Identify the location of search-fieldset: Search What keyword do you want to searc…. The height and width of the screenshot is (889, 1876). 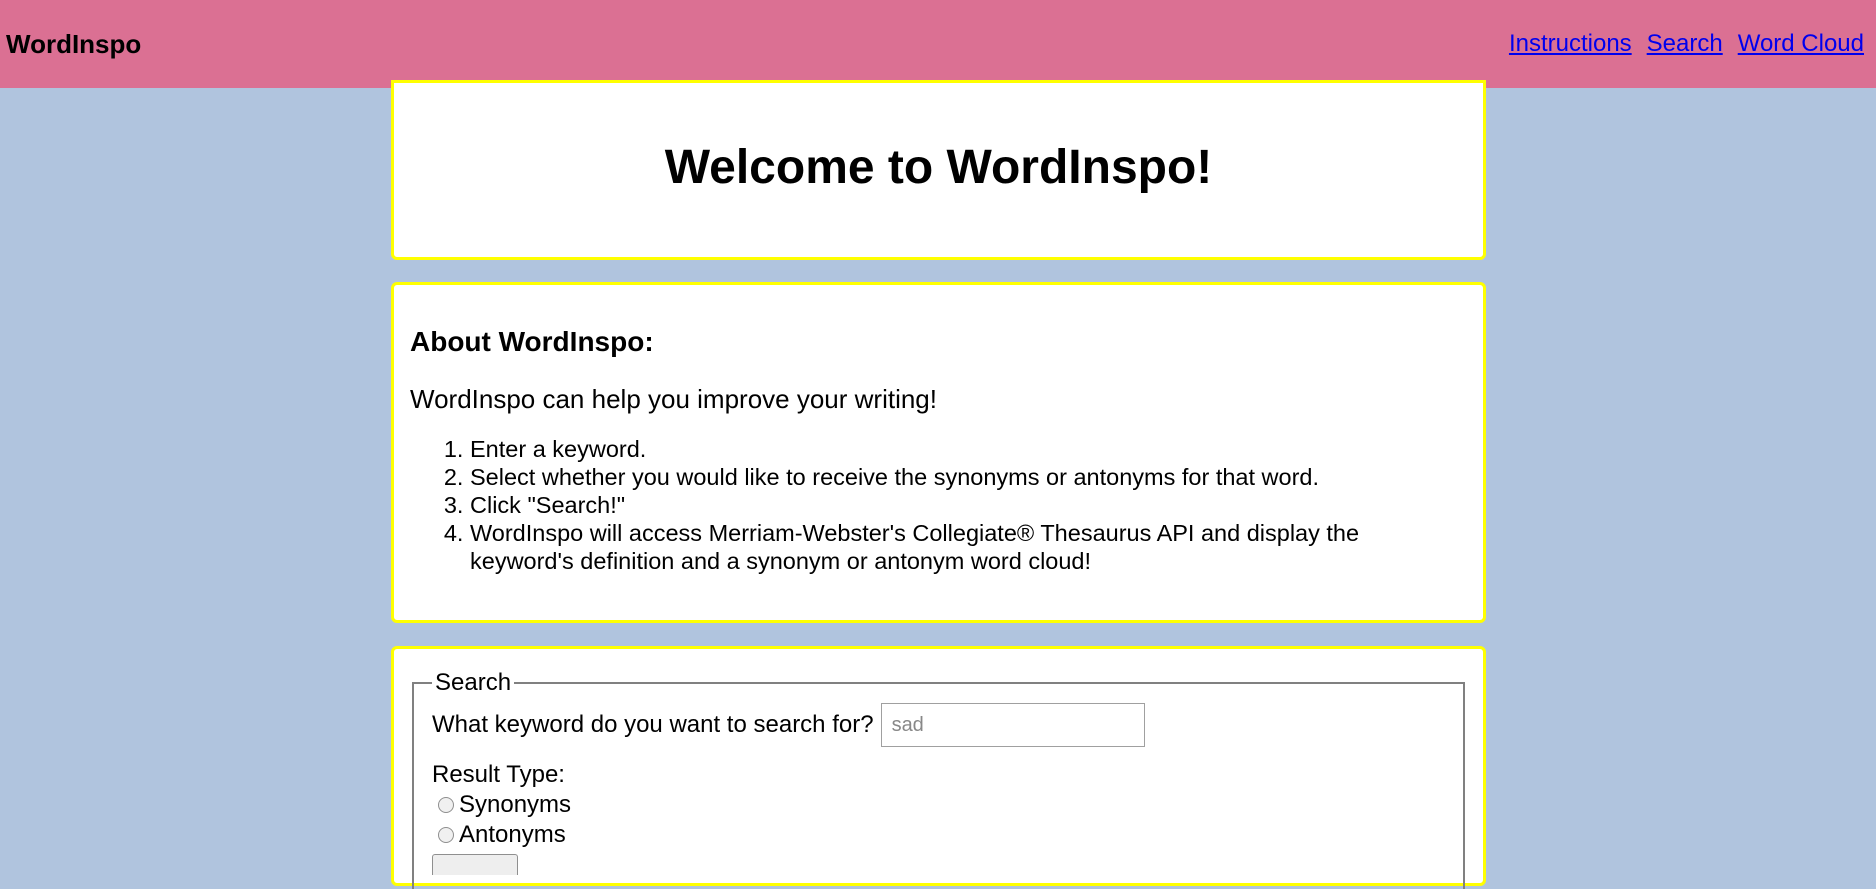
(938, 779).